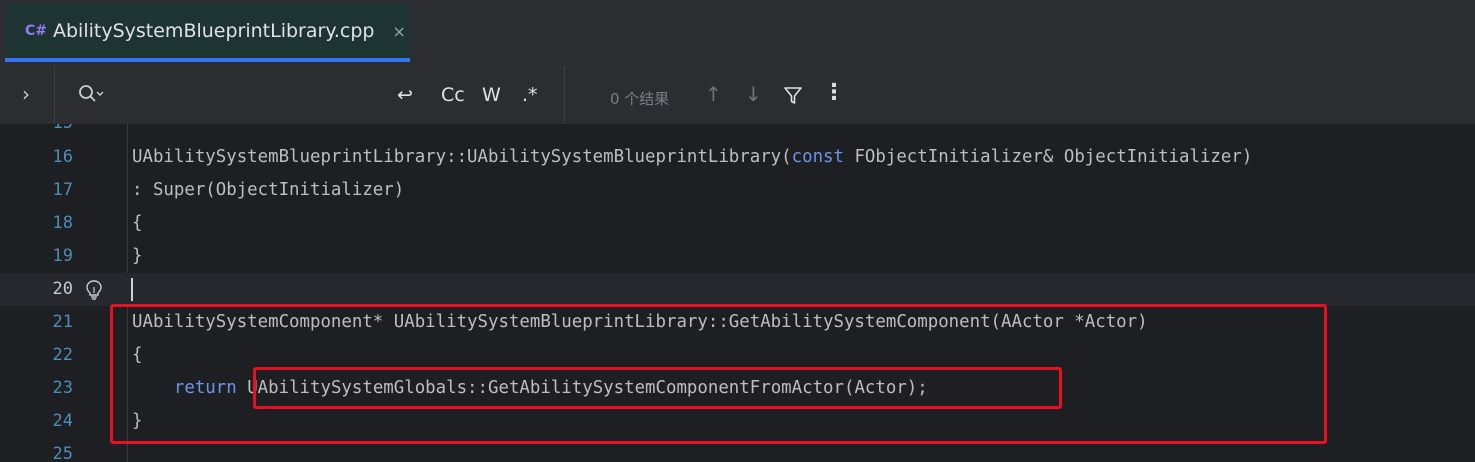  Describe the element at coordinates (737, 33) in the screenshot. I see `editor-tab-bar: C# AbilitySystemBlueprintLibrary.cpp ×` at that location.